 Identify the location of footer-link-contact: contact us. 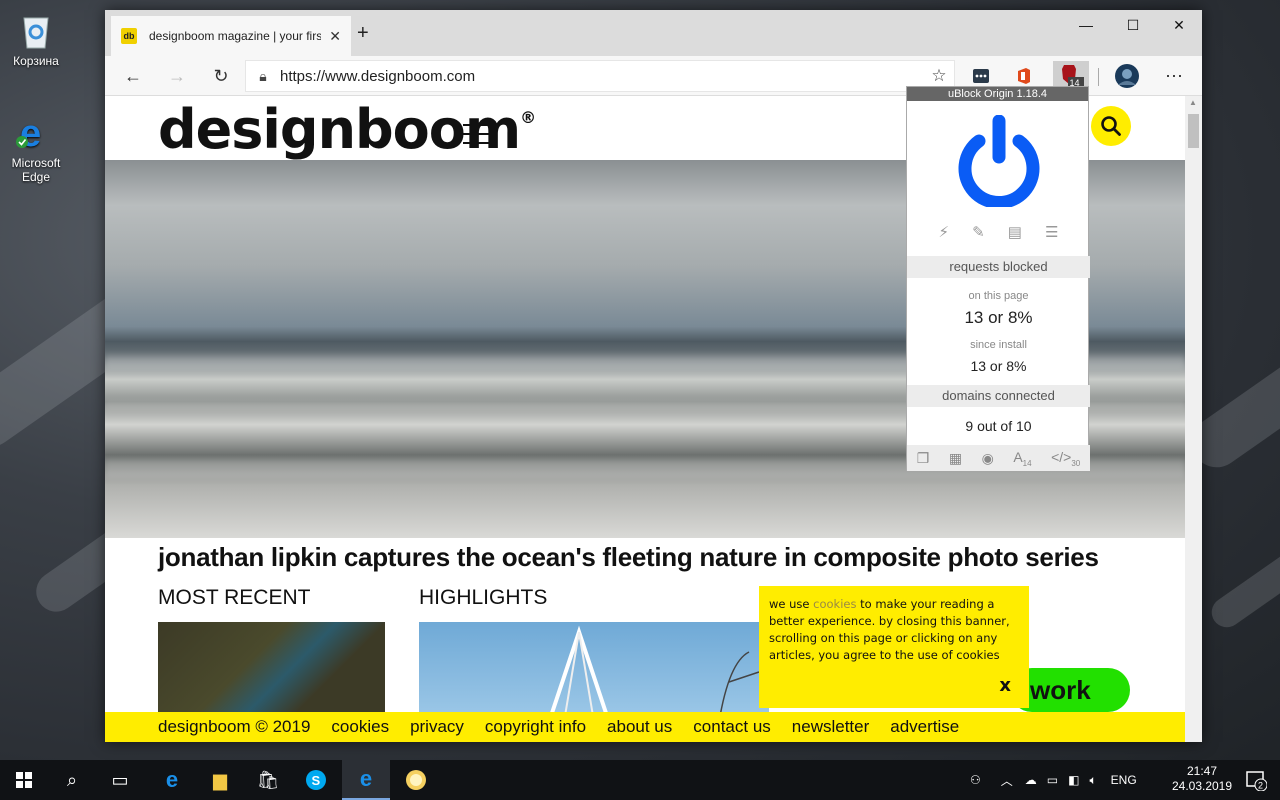
(732, 727).